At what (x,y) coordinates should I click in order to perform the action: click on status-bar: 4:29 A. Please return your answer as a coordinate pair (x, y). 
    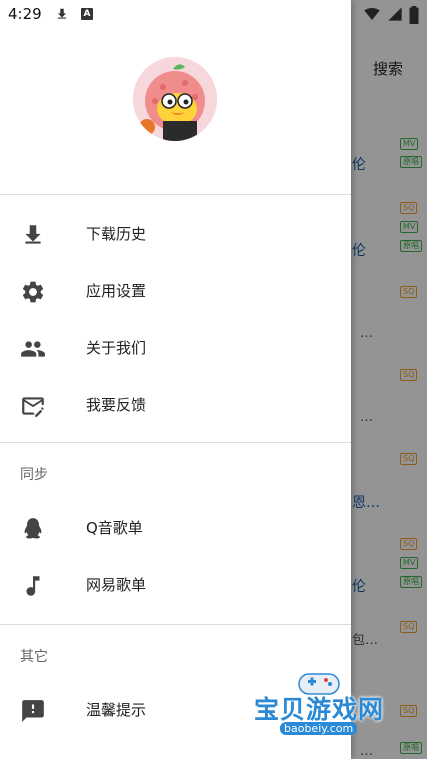
    Looking at the image, I should click on (213, 15).